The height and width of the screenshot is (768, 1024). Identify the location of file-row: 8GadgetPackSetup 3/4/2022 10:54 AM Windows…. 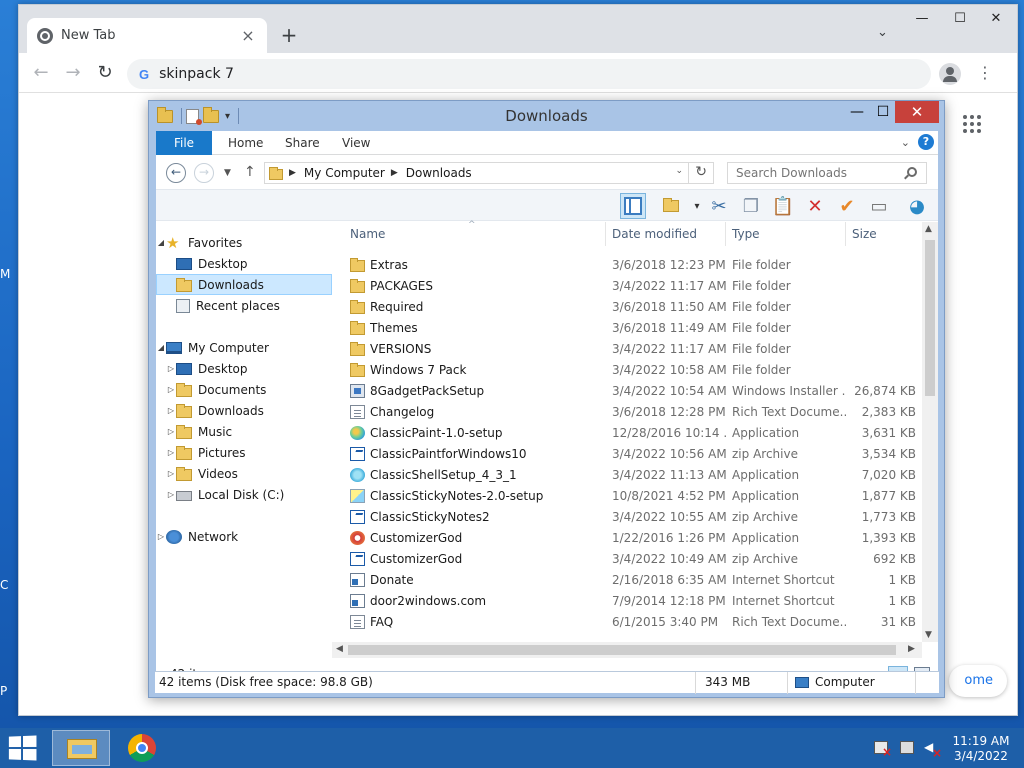
(627, 390).